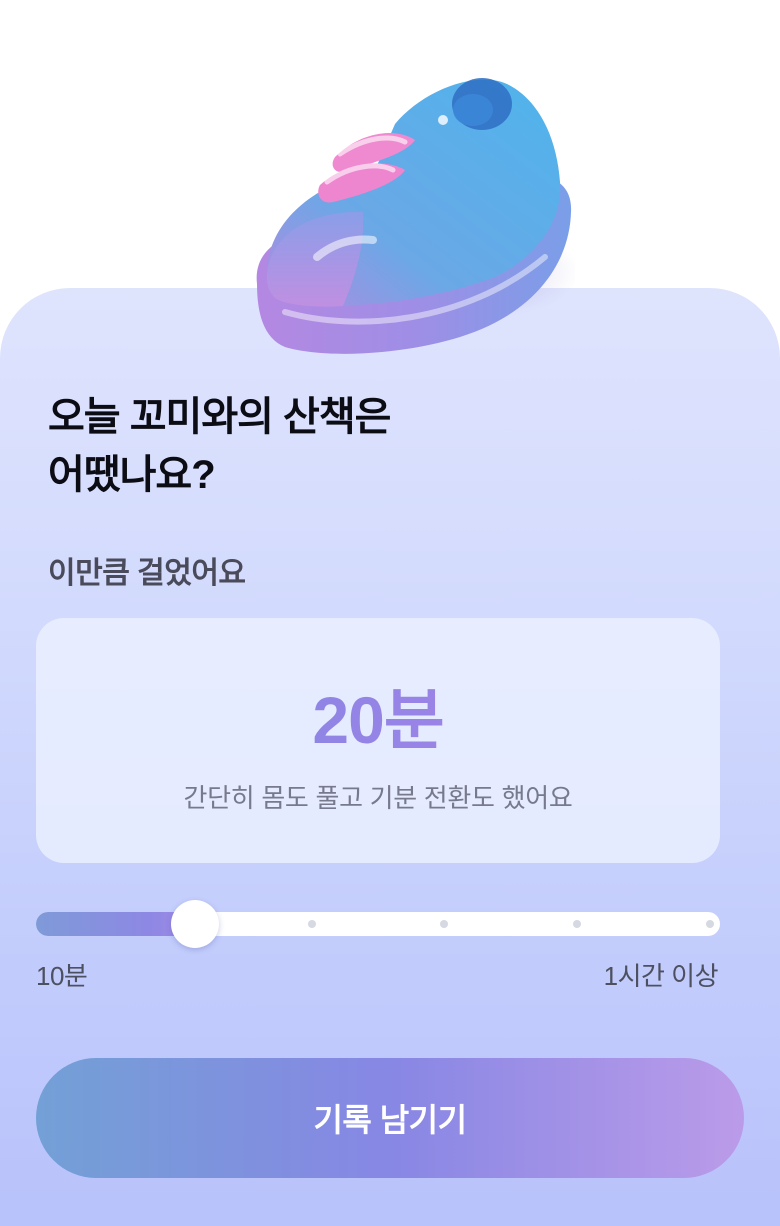  I want to click on title-line-2: 어땠나요?, so click(132, 475).